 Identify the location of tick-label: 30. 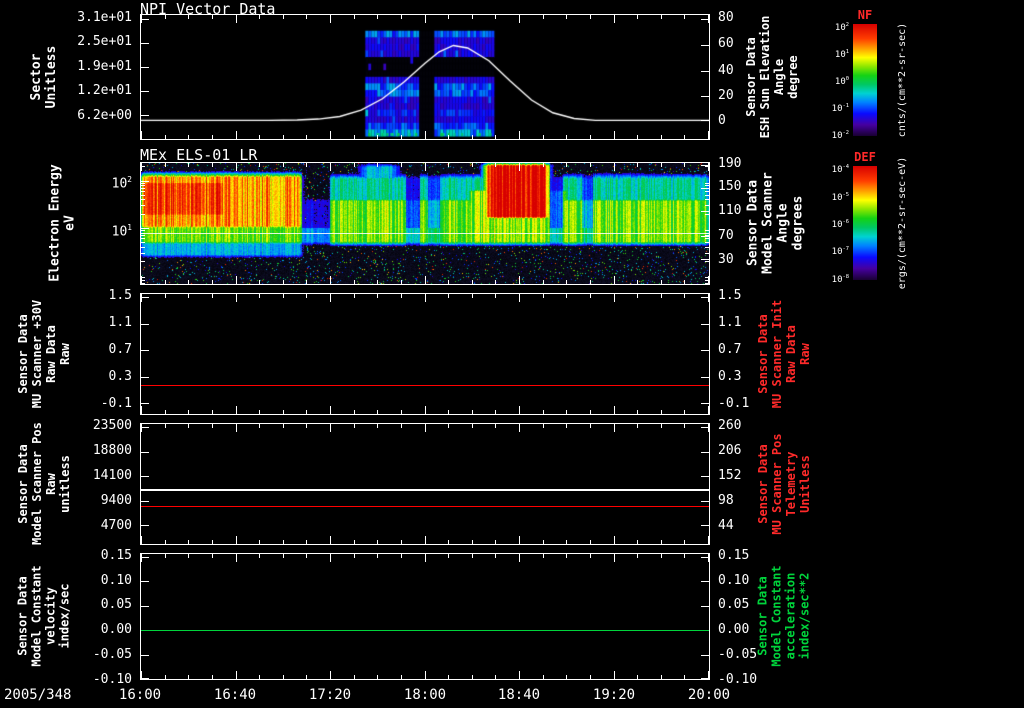
(726, 260).